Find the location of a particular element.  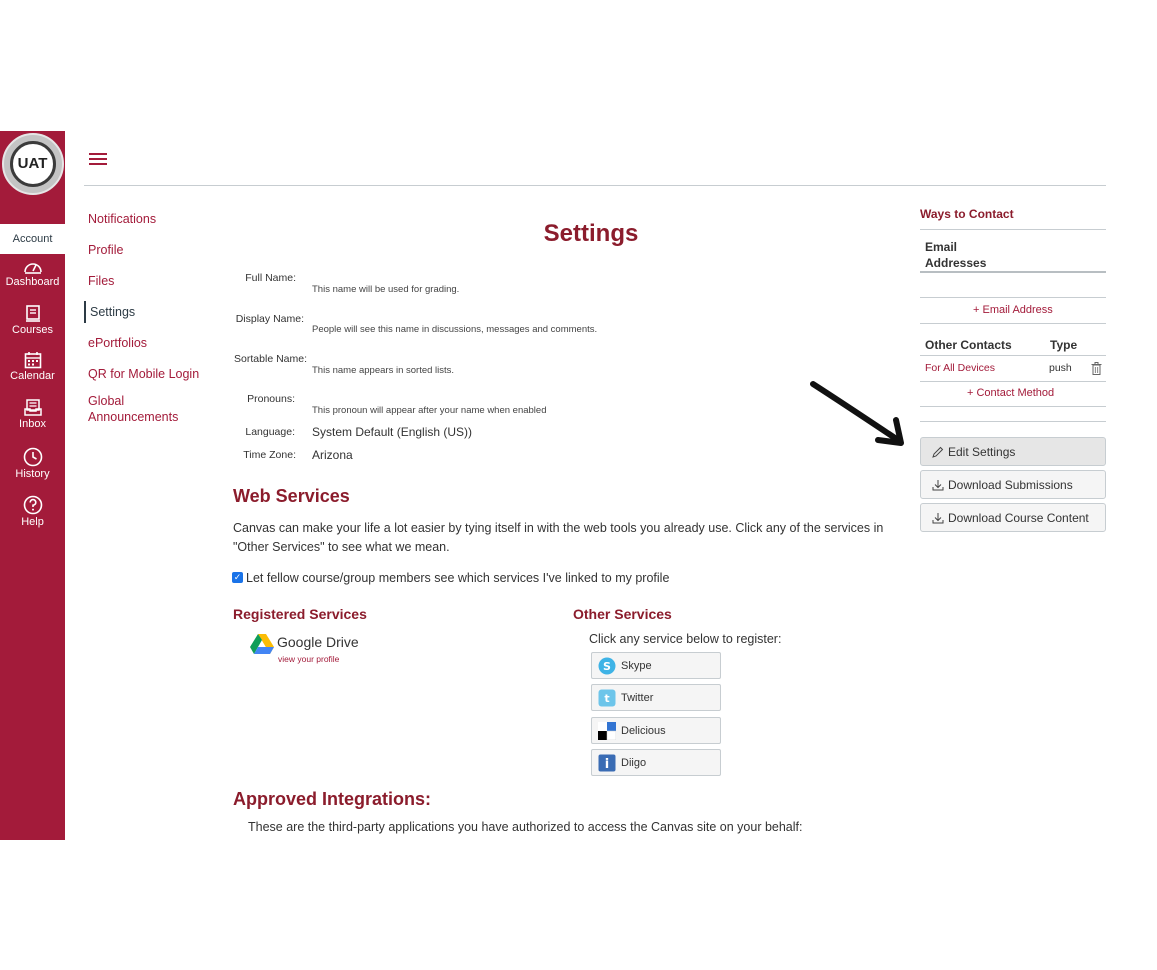

email-heading-line2: Addresses is located at coordinates (956, 263).